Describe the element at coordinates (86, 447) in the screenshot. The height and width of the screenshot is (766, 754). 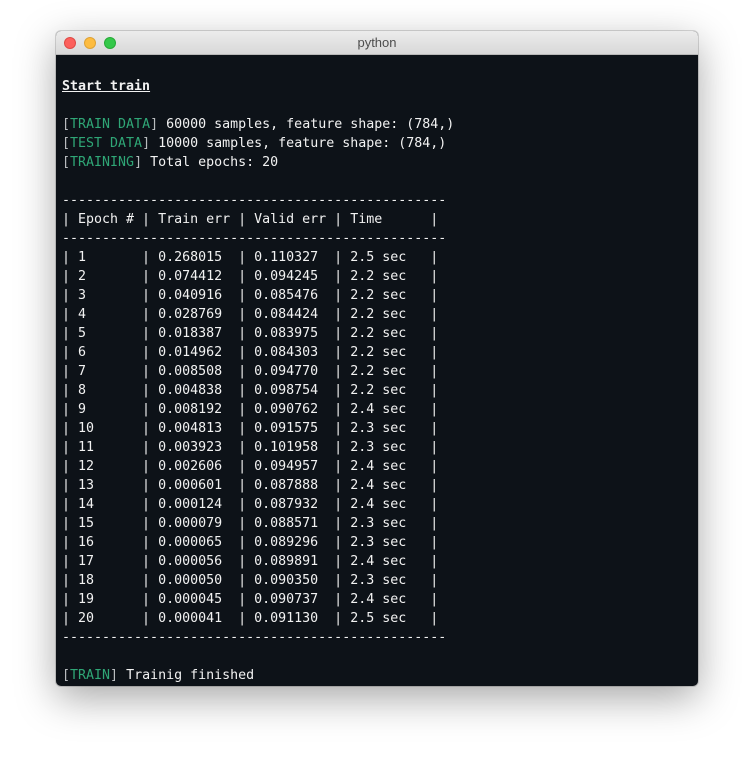
I see `table-cell: 11` at that location.